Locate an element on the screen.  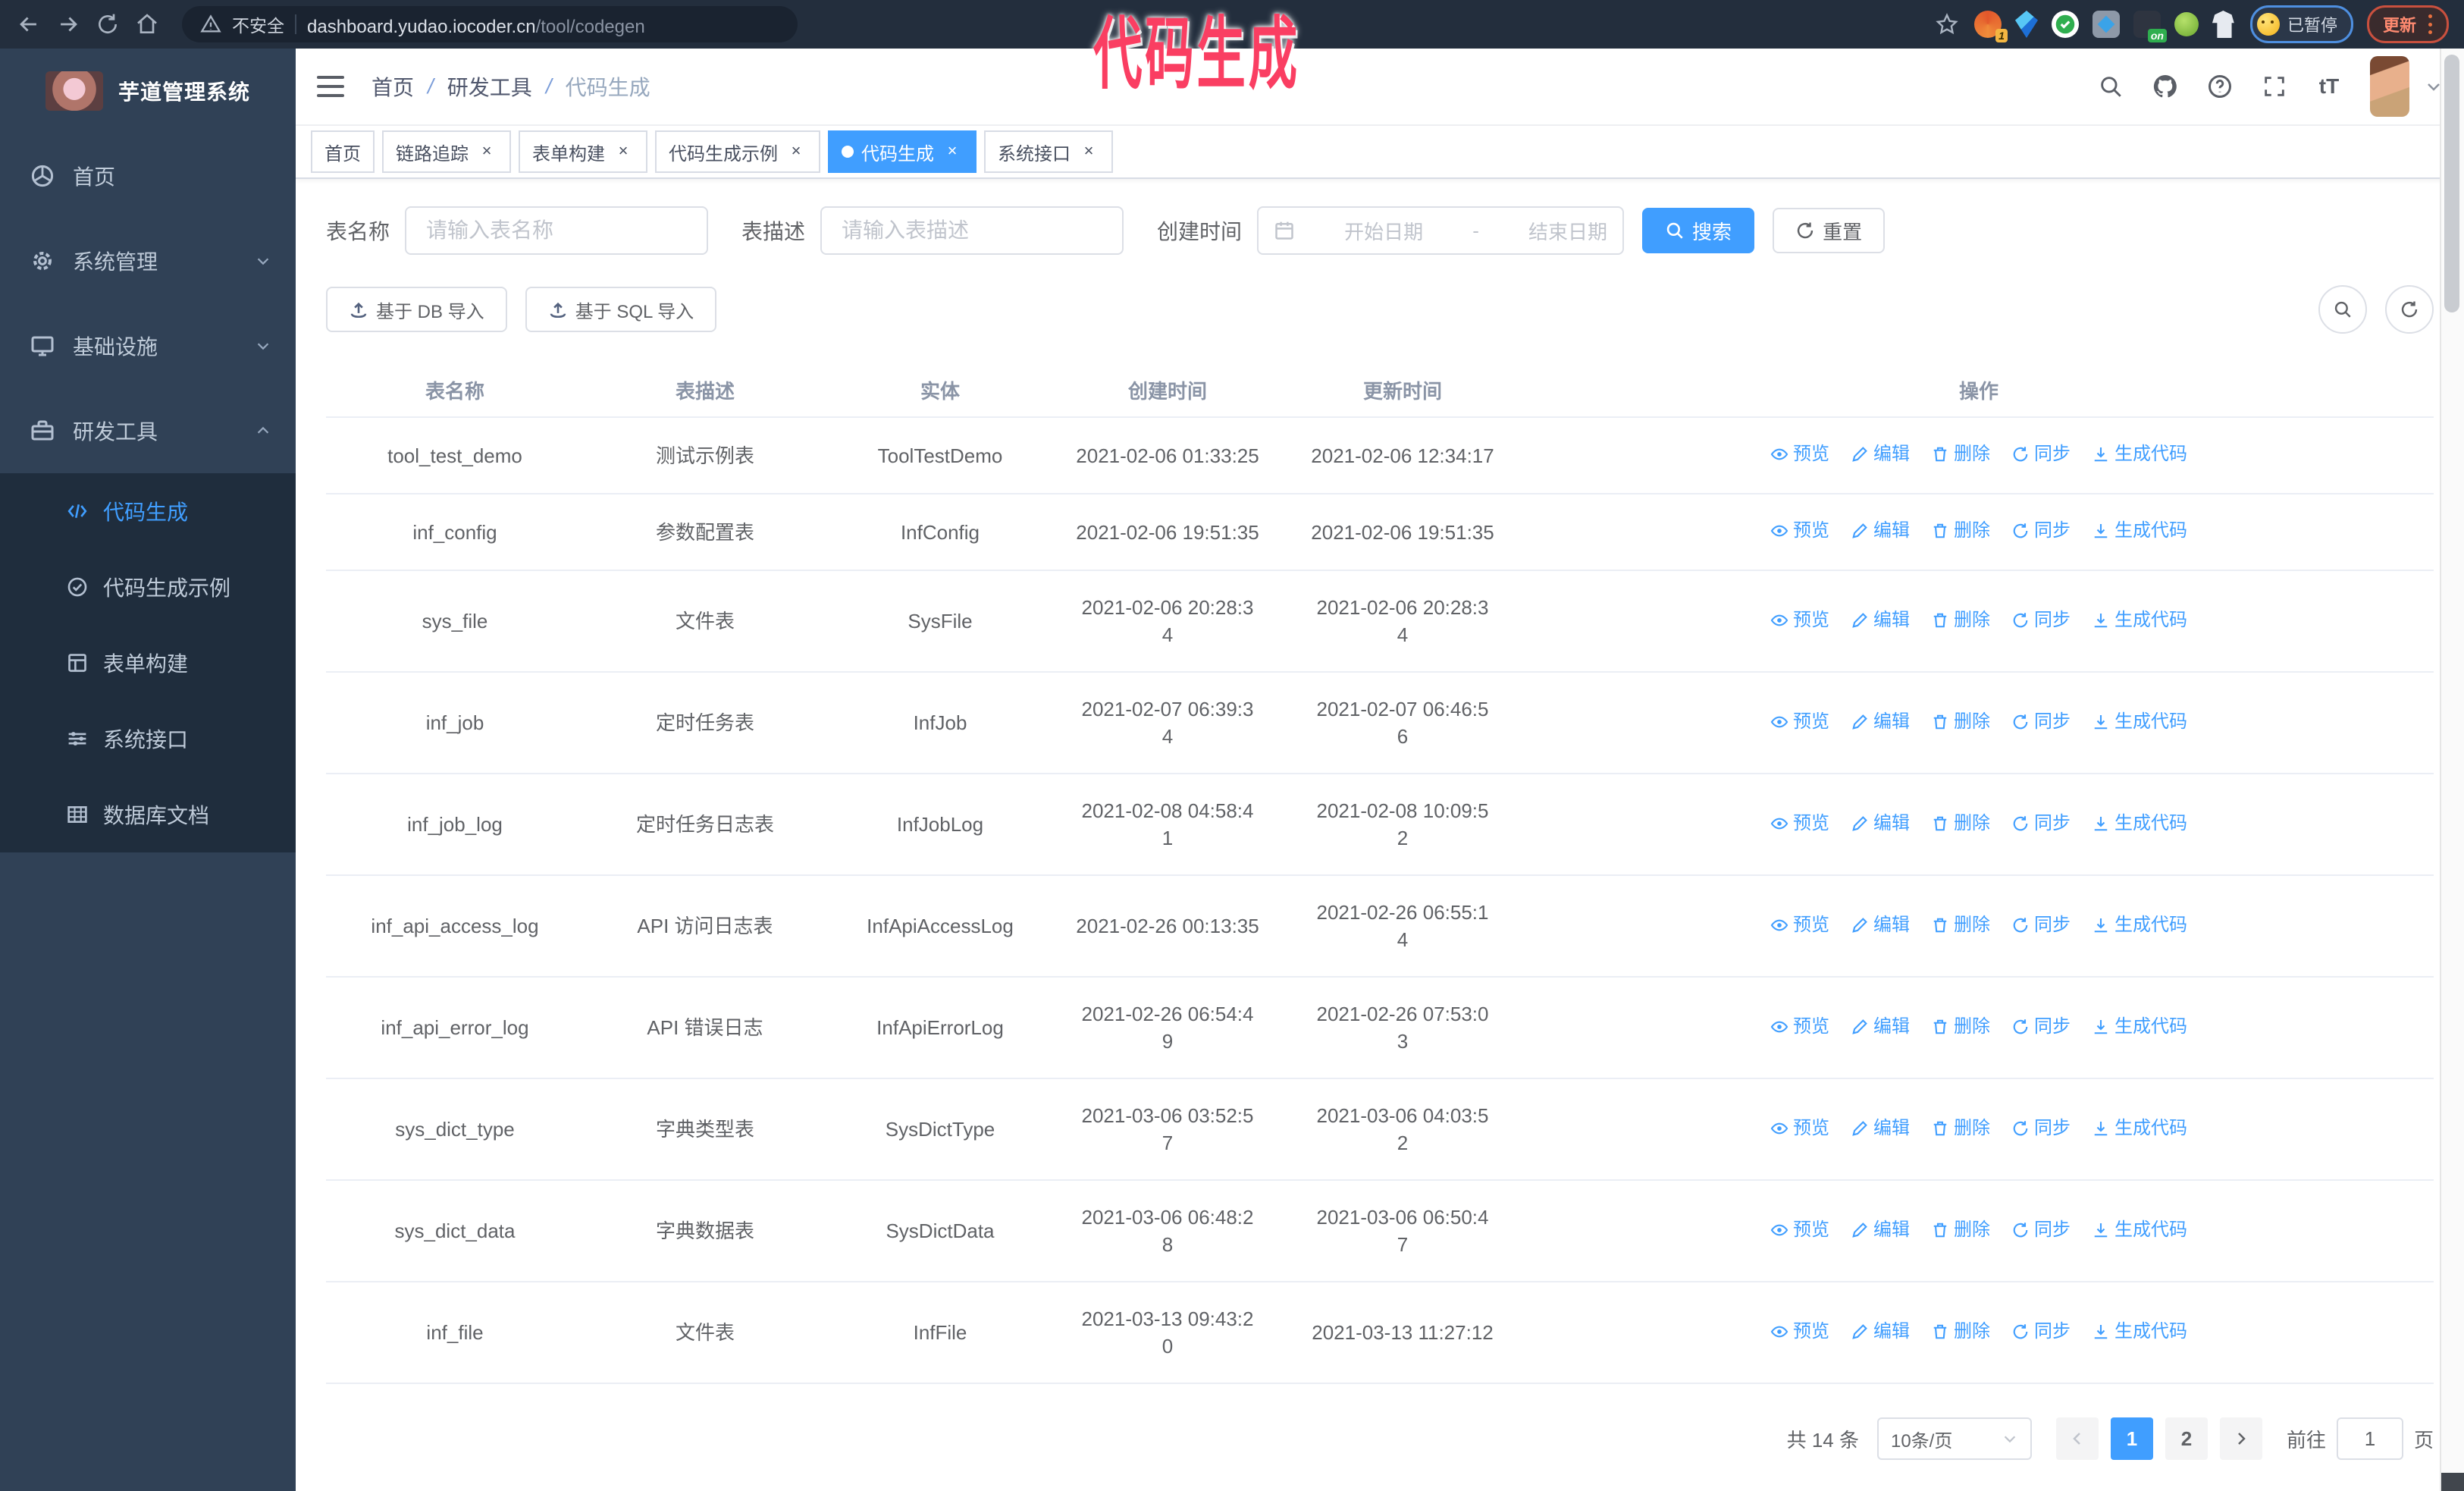
font-size-icon: tT is located at coordinates (2329, 86).